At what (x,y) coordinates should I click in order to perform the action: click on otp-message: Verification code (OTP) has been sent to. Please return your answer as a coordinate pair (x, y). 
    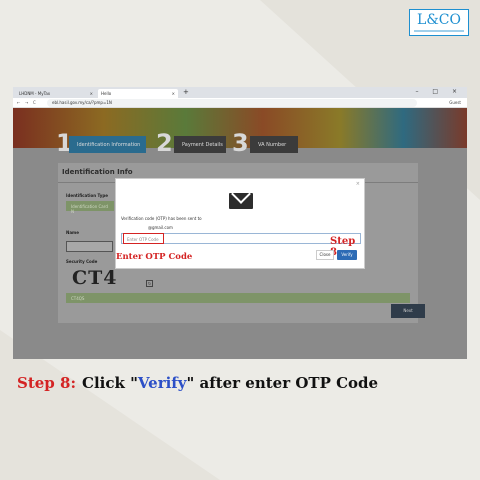
    Looking at the image, I should click on (161, 218).